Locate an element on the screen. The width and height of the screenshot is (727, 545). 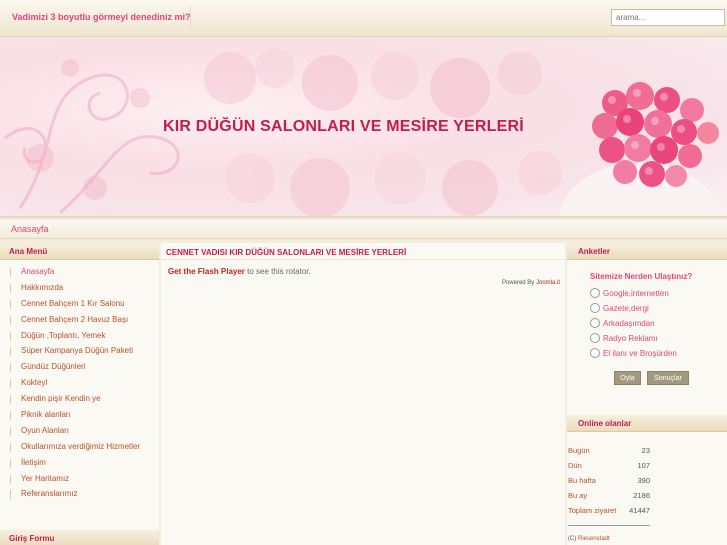
poll-option-label: Google,internetten is located at coordinates (636, 293).